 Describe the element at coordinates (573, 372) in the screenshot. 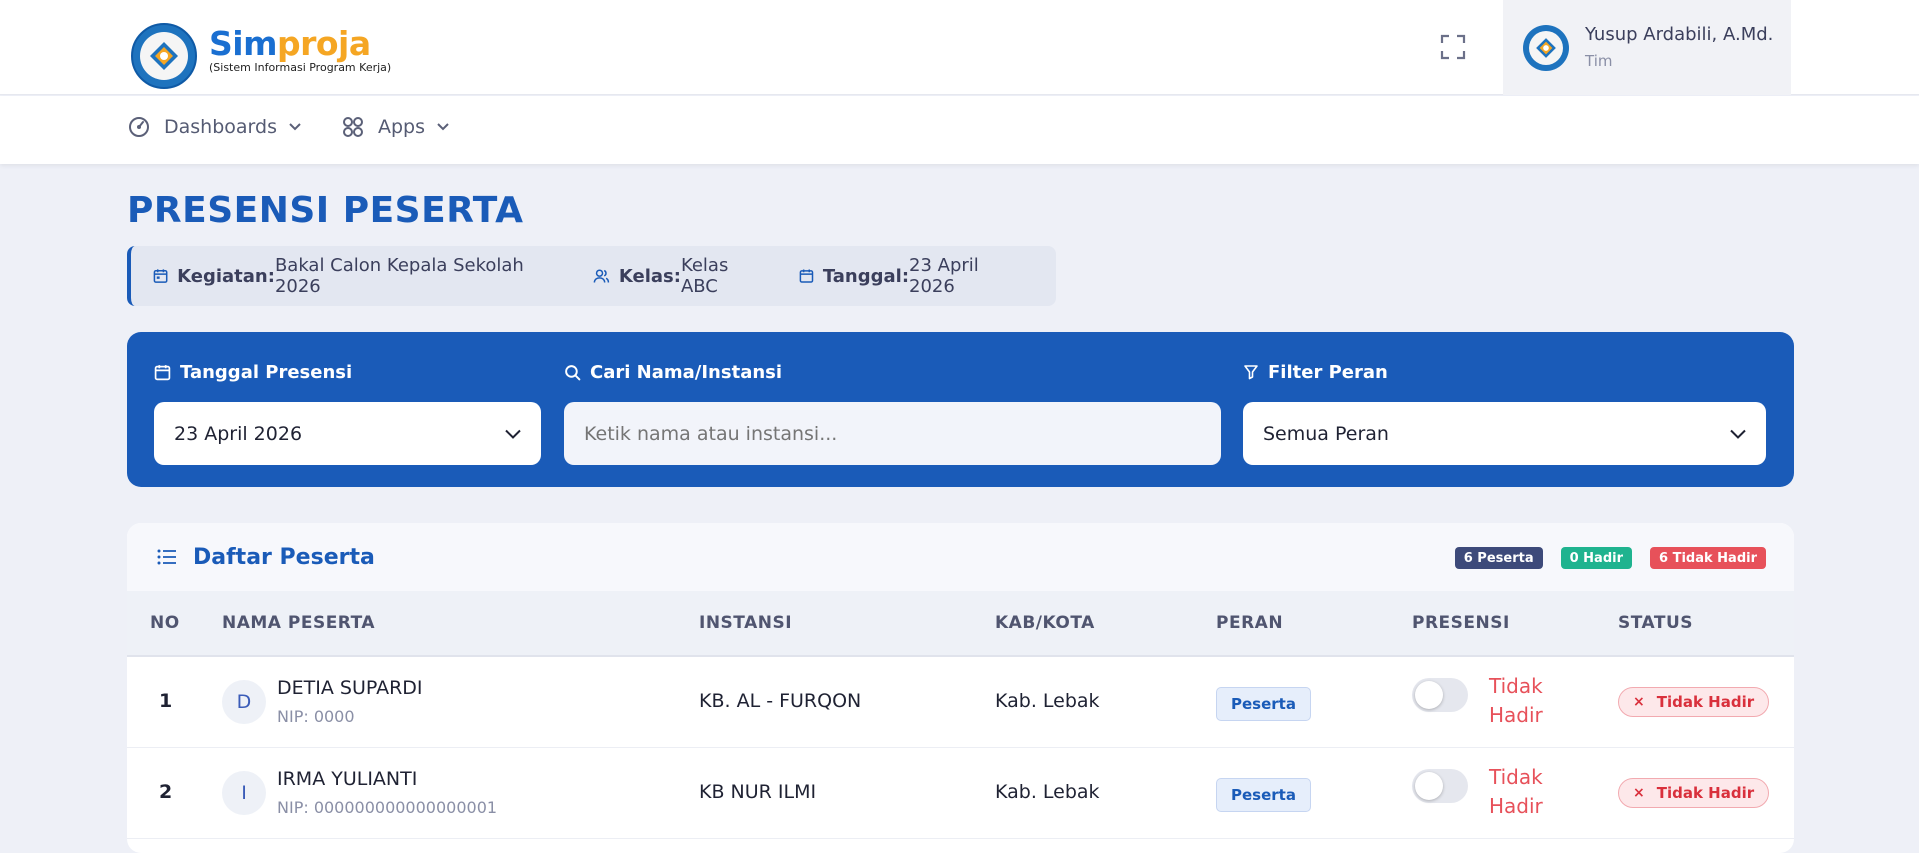

I see `search-icon` at that location.